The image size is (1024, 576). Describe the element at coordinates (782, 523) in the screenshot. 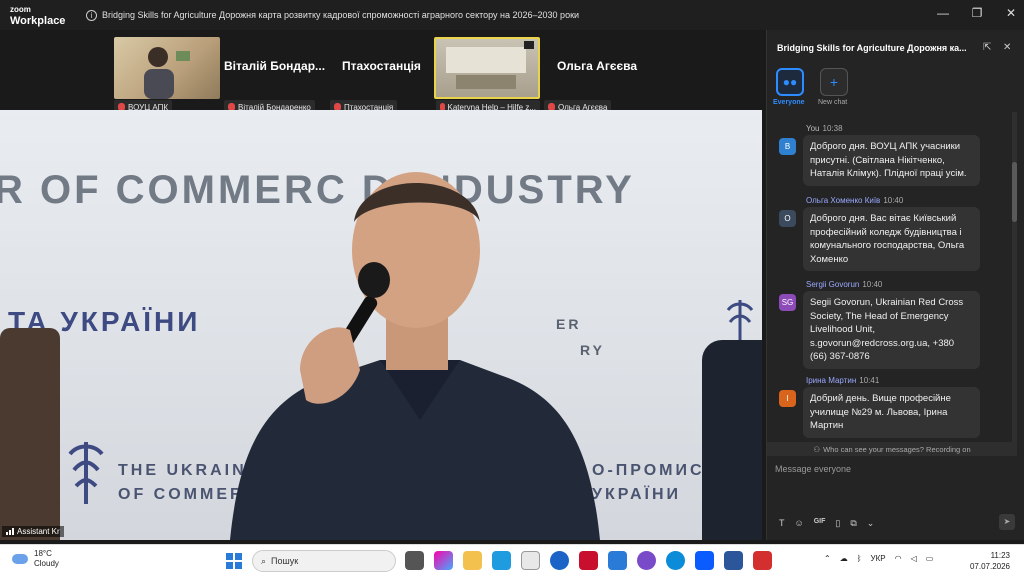

I see `text-format-icon: T` at that location.